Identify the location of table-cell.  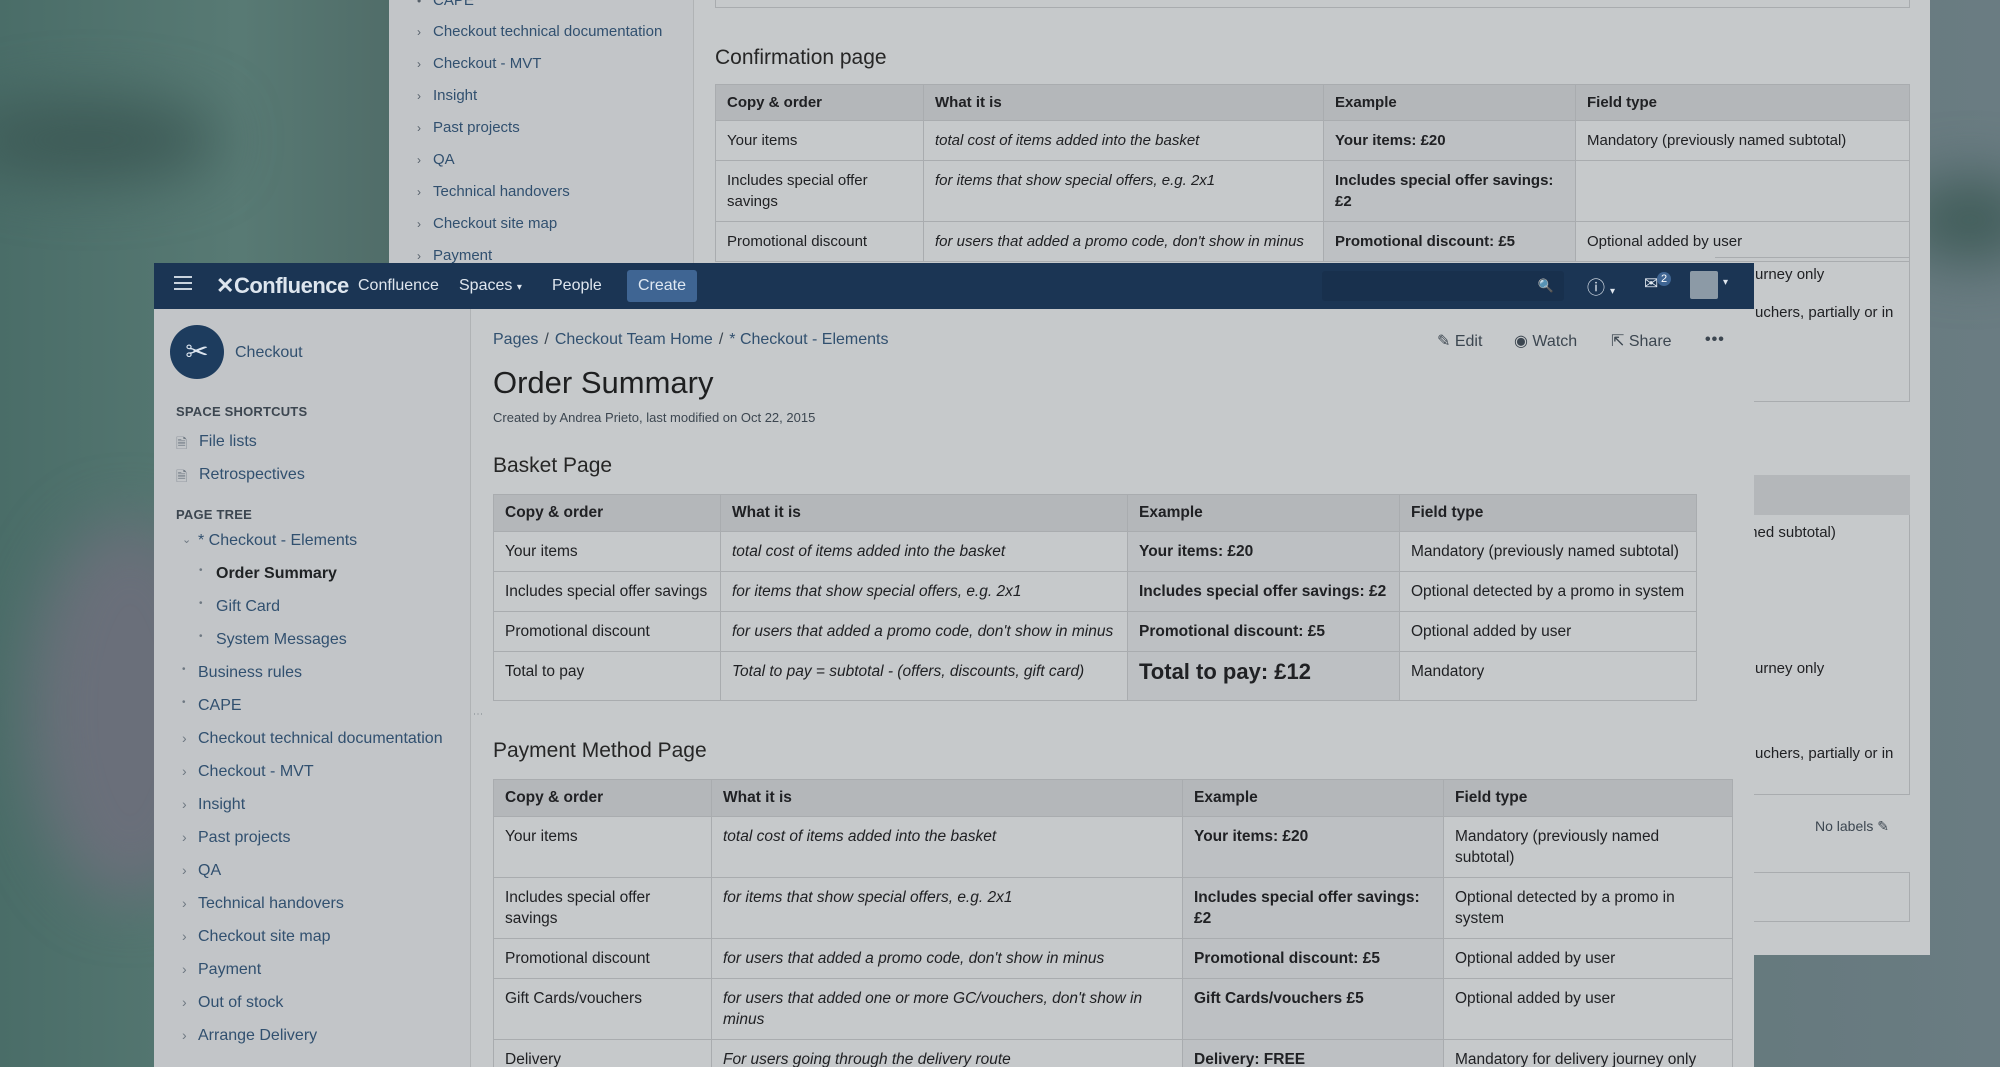
(1742, 191).